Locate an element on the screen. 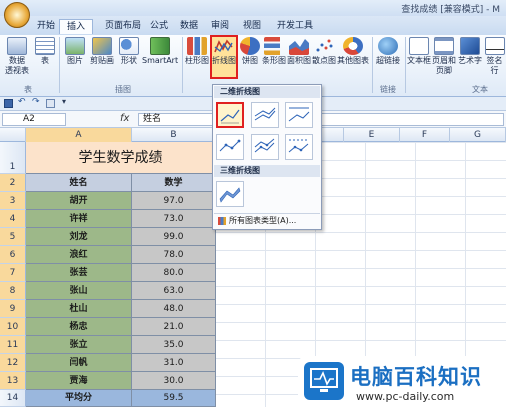 This screenshot has width=506, height=407. shapes-button: 形状 is located at coordinates (129, 51).